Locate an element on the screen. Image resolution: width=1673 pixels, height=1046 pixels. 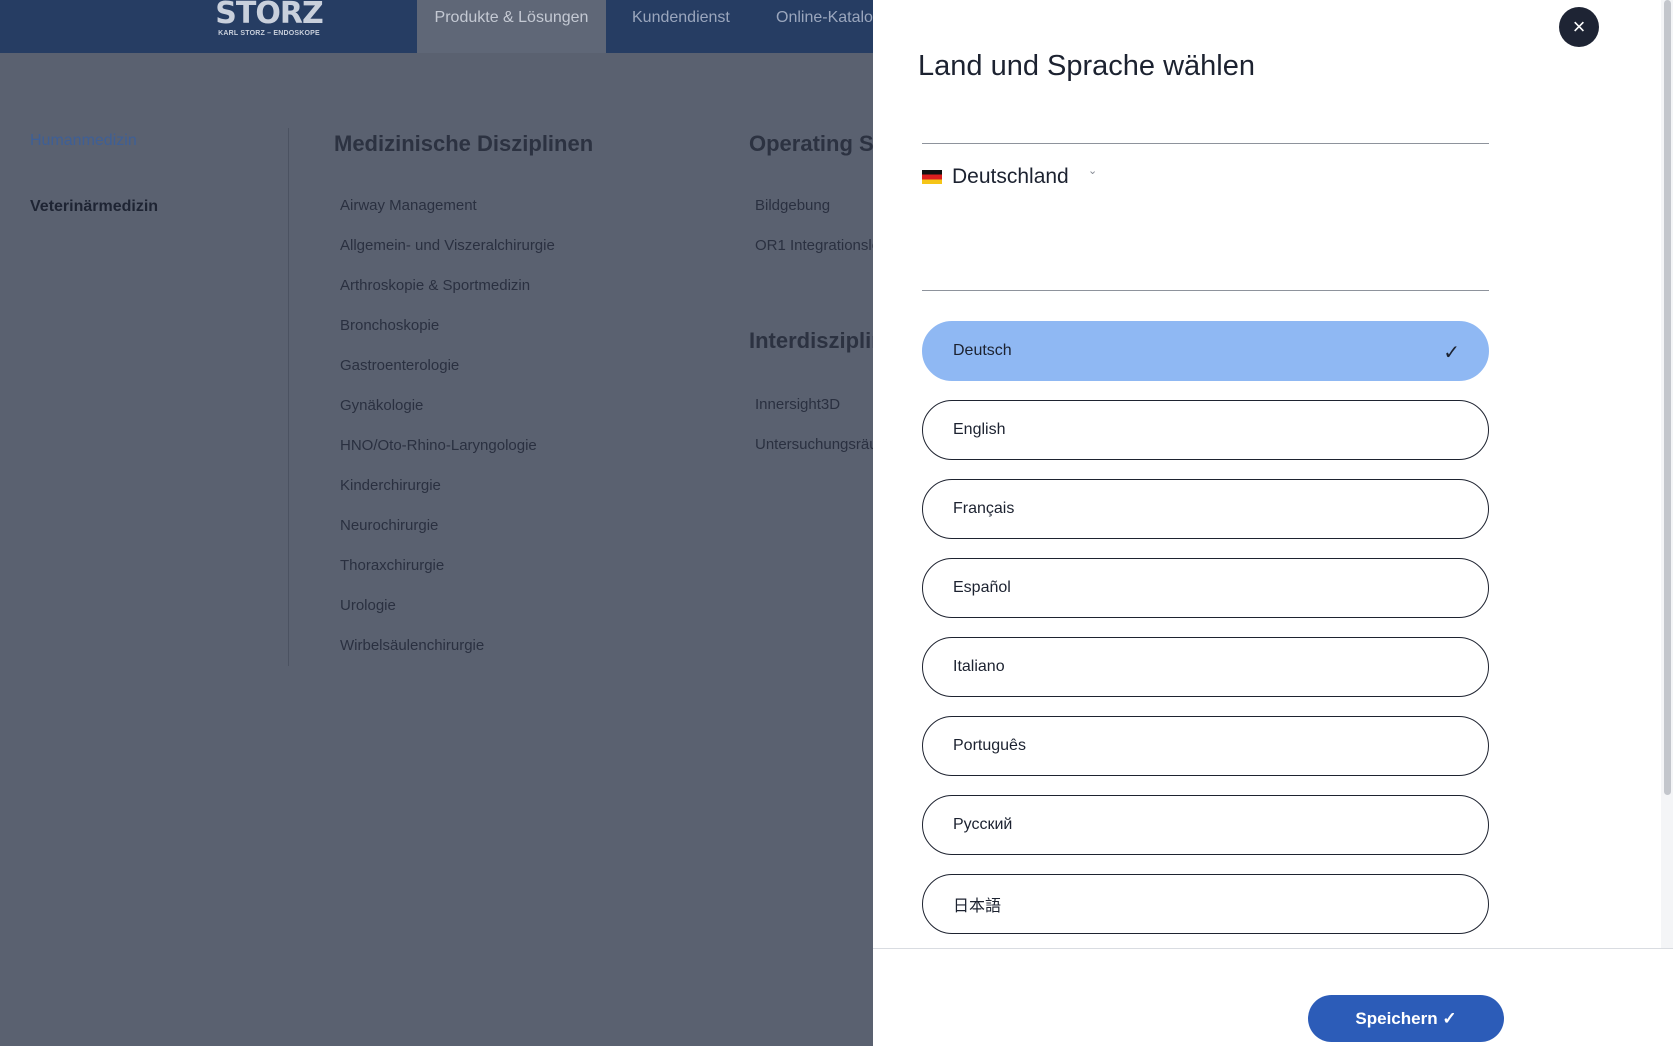
menu-link: HNO/Oto-Rhino-Laryngologie is located at coordinates (447, 457).